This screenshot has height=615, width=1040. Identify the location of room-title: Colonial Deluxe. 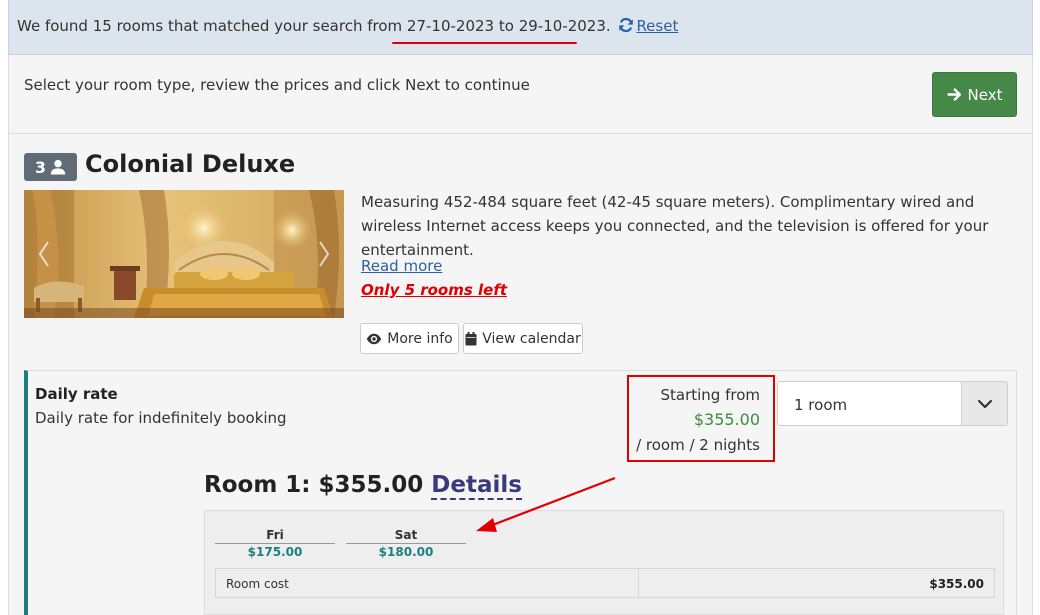
(190, 164).